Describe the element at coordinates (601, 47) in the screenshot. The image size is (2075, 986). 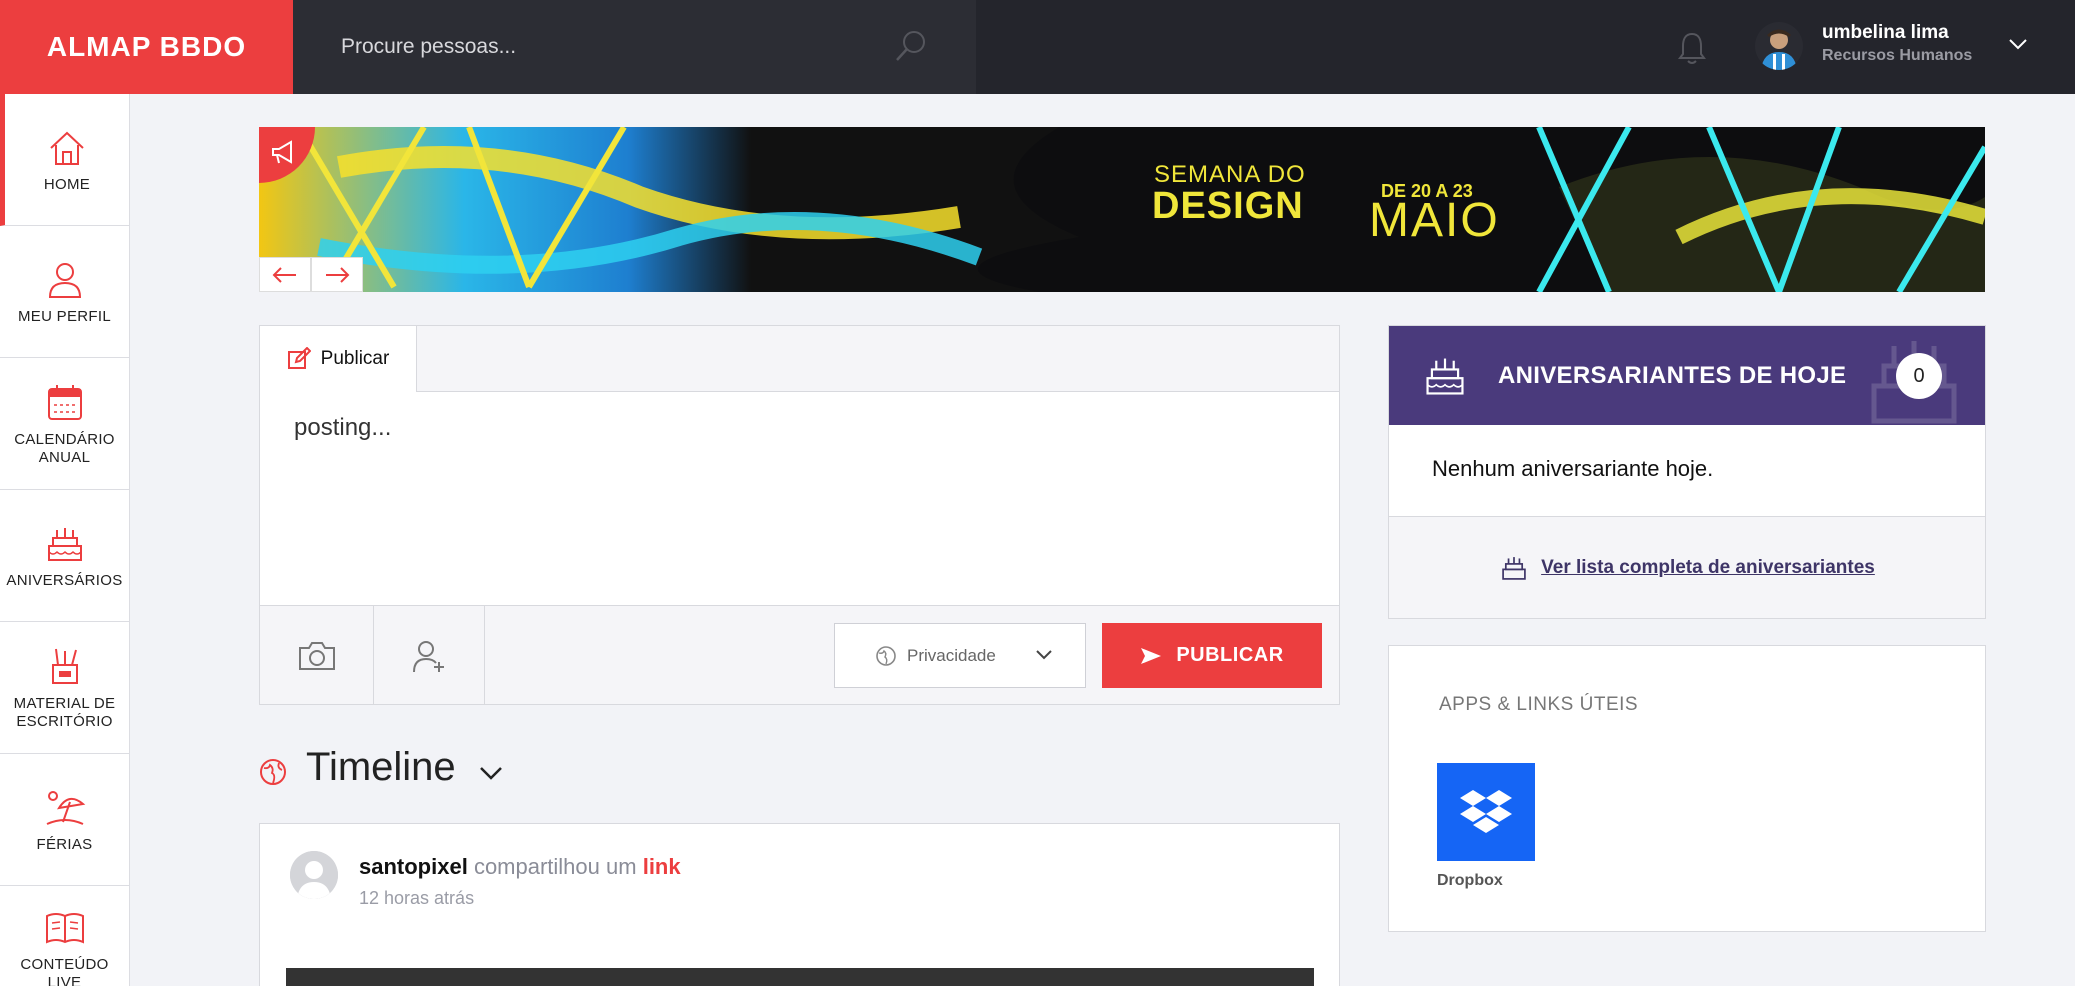
I see `search-input` at that location.